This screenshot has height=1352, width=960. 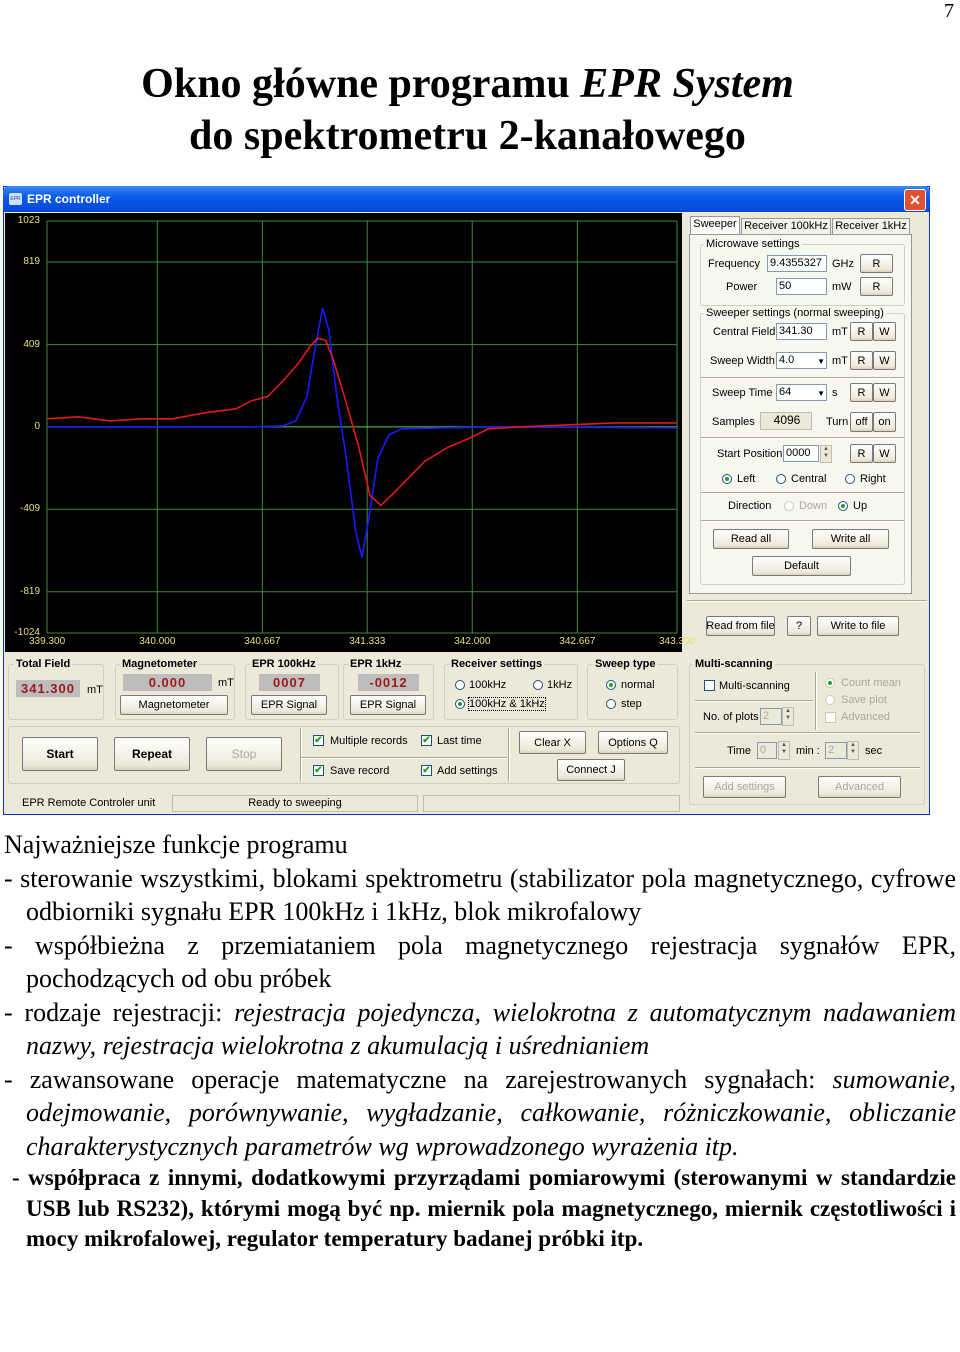 What do you see at coordinates (830, 717) in the screenshot?
I see `advanced-checkbox` at bounding box center [830, 717].